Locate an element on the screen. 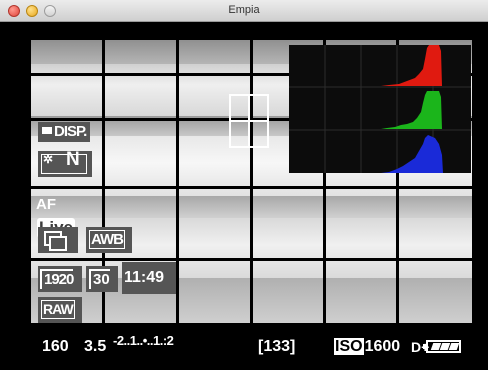  drive-mode-icon is located at coordinates (58, 240).